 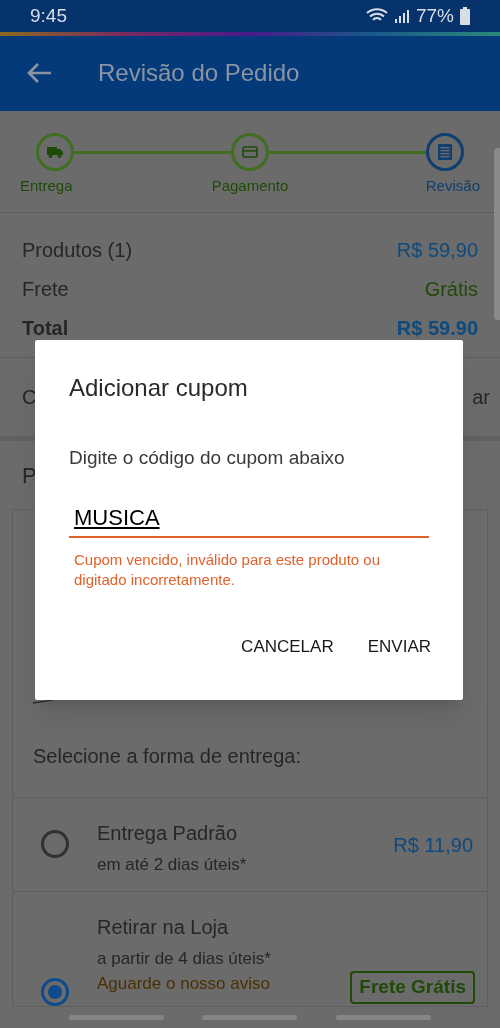 I want to click on option-price: R$ 11,90, so click(x=433, y=845).